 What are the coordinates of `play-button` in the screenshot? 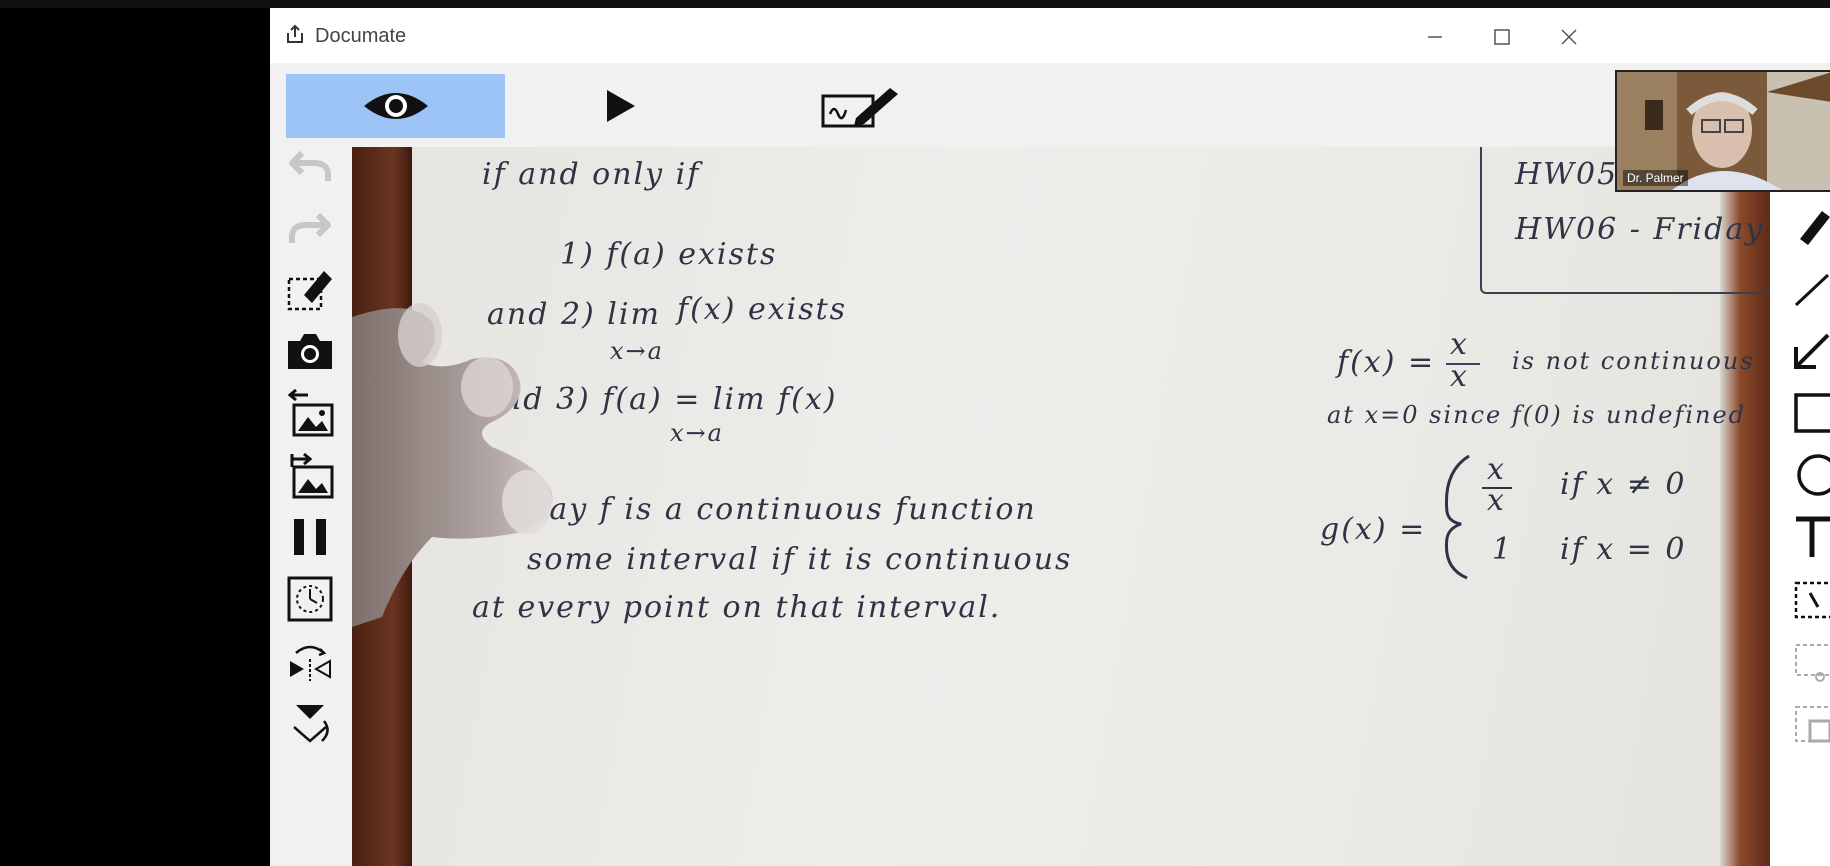 It's located at (620, 106).